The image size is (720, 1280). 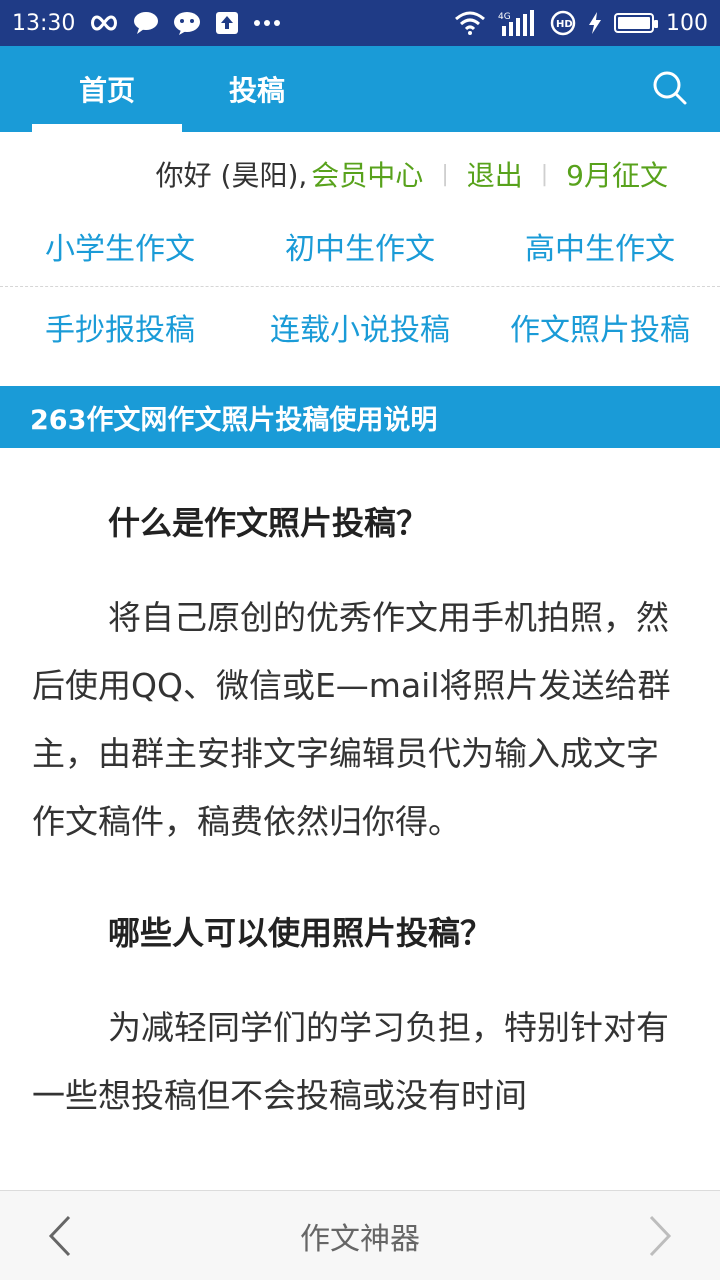 I want to click on back-button, so click(x=60, y=1236).